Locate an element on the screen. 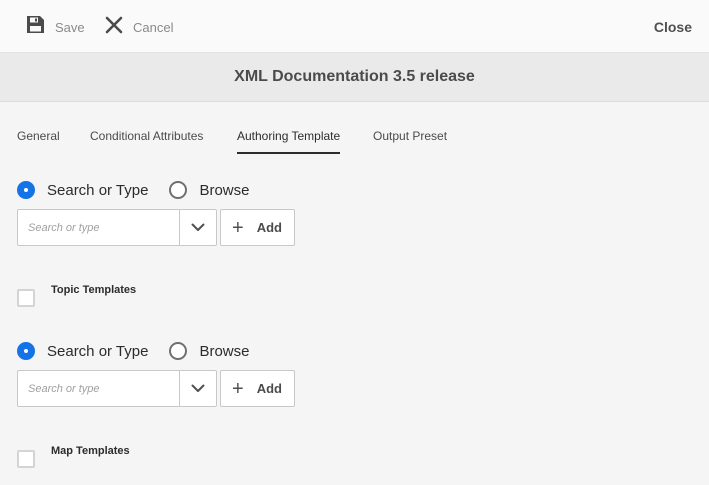  tab-output-preset: Output Preset is located at coordinates (410, 141).